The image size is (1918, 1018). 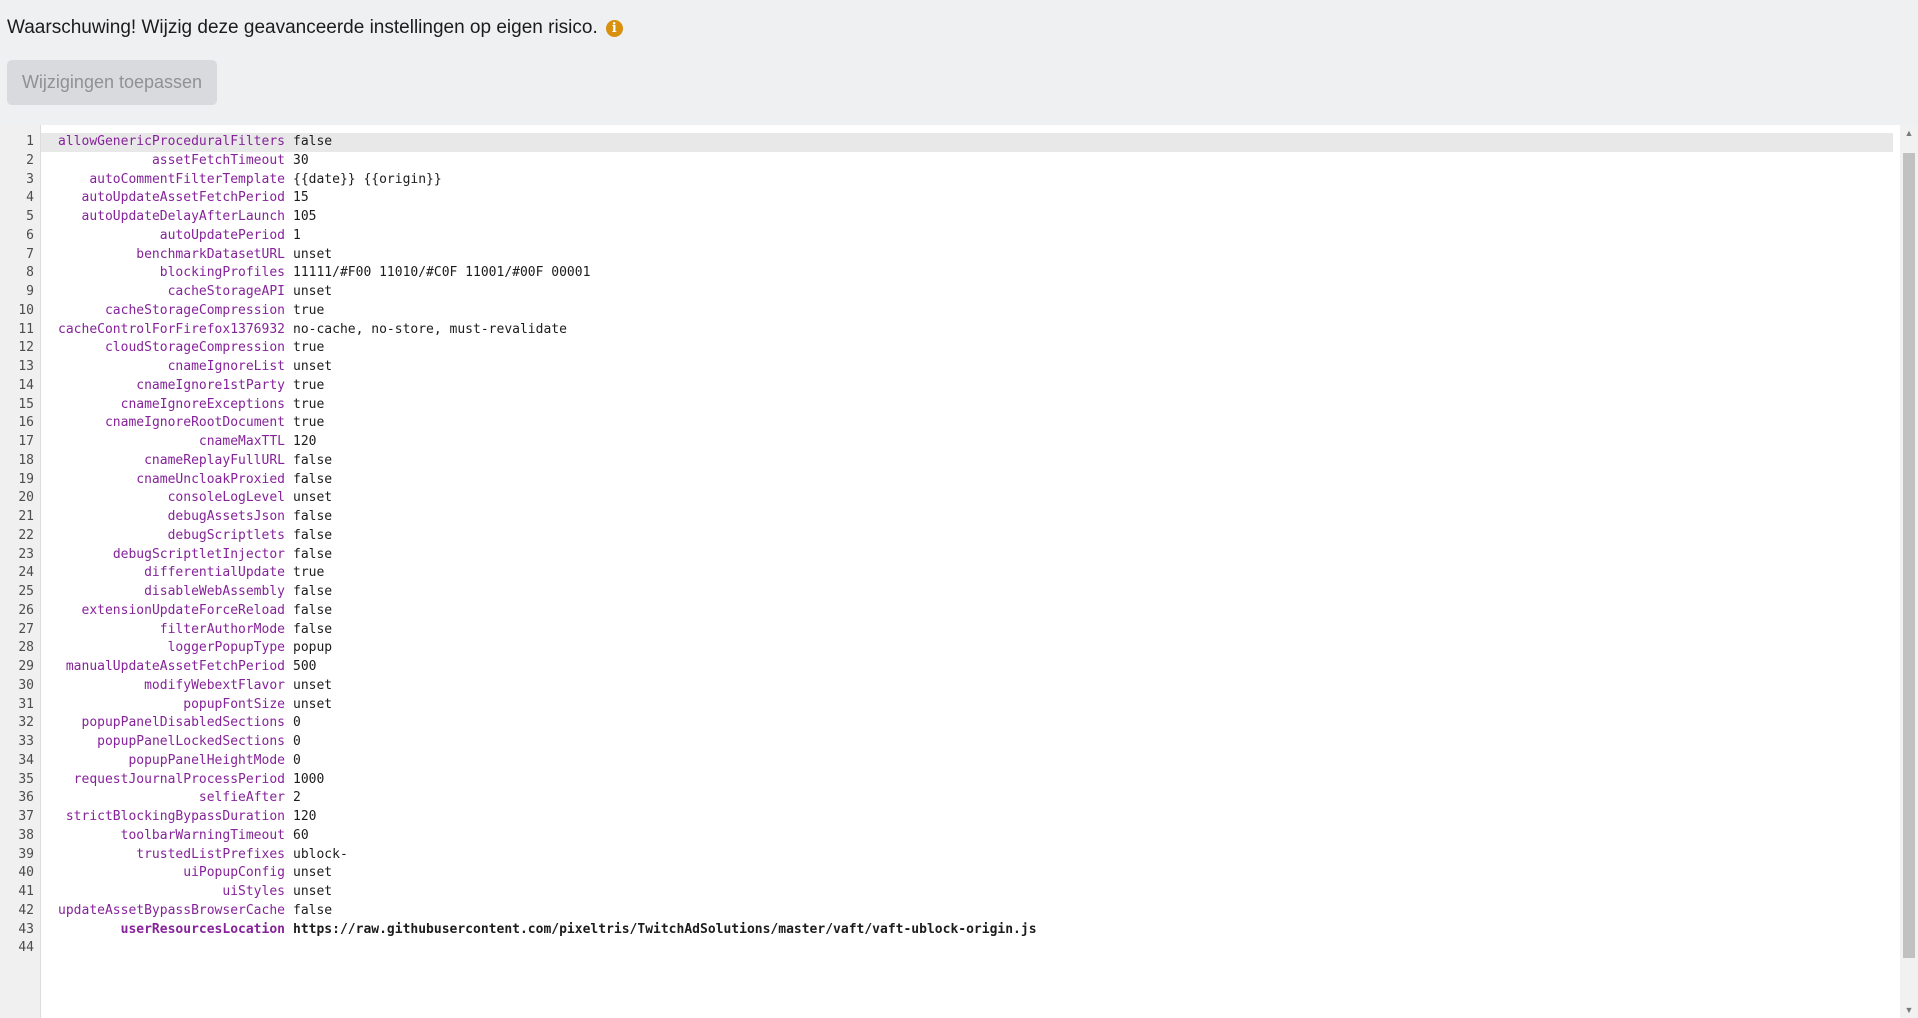 I want to click on editor-line: 40 uiPopupConfig unset, so click(x=946, y=873).